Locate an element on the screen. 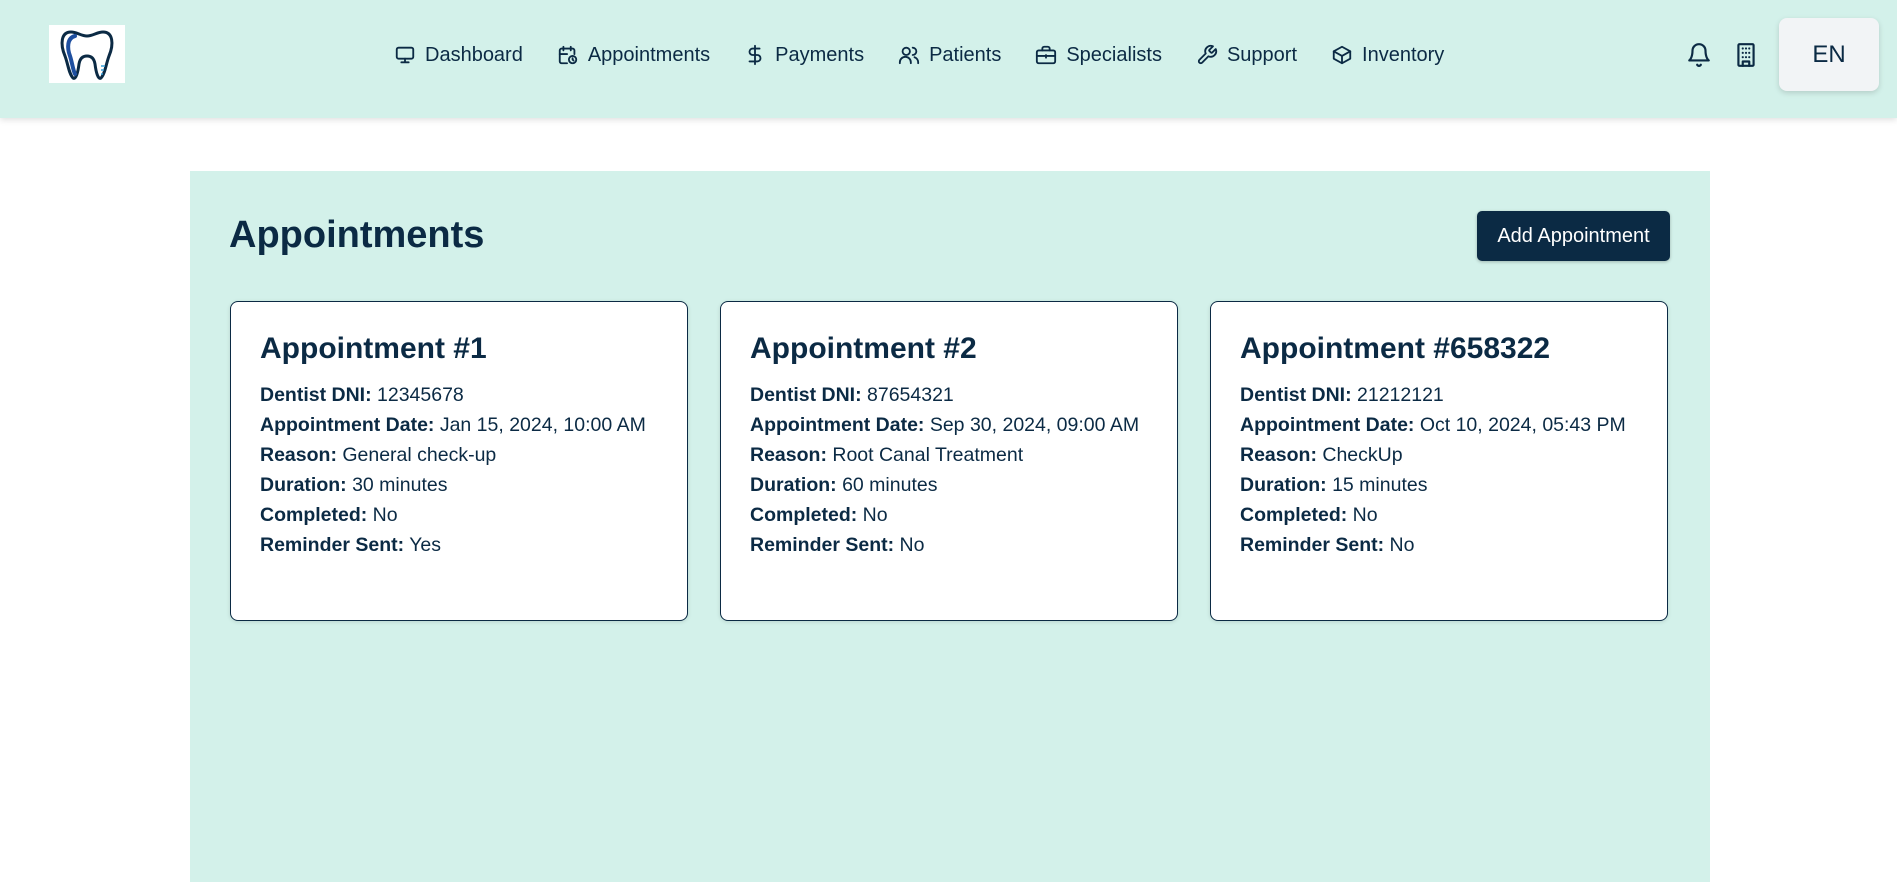  dollar-icon is located at coordinates (755, 55).